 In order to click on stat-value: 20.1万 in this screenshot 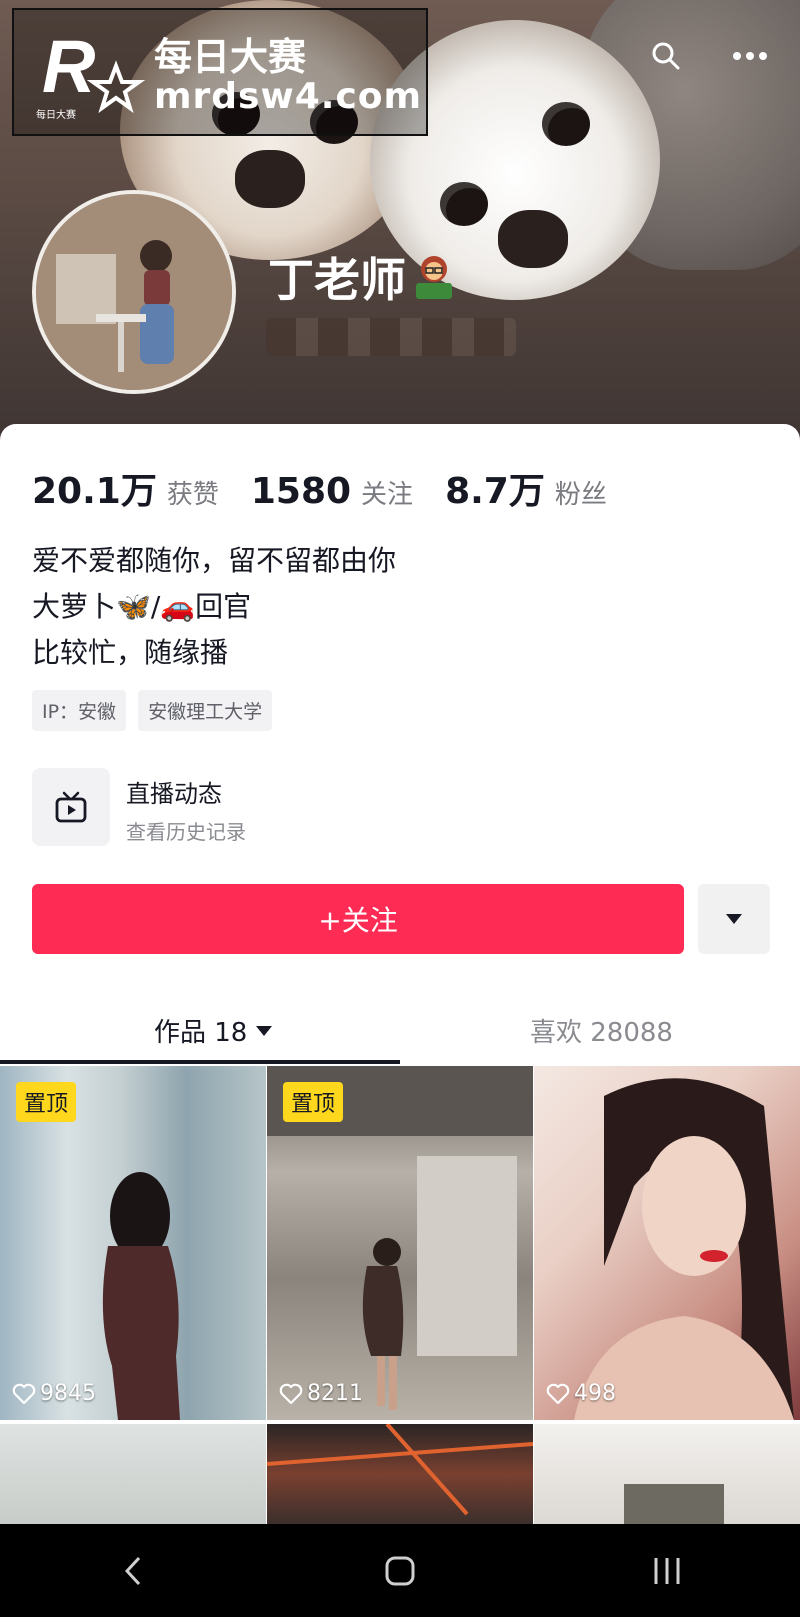, I will do `click(94, 491)`.